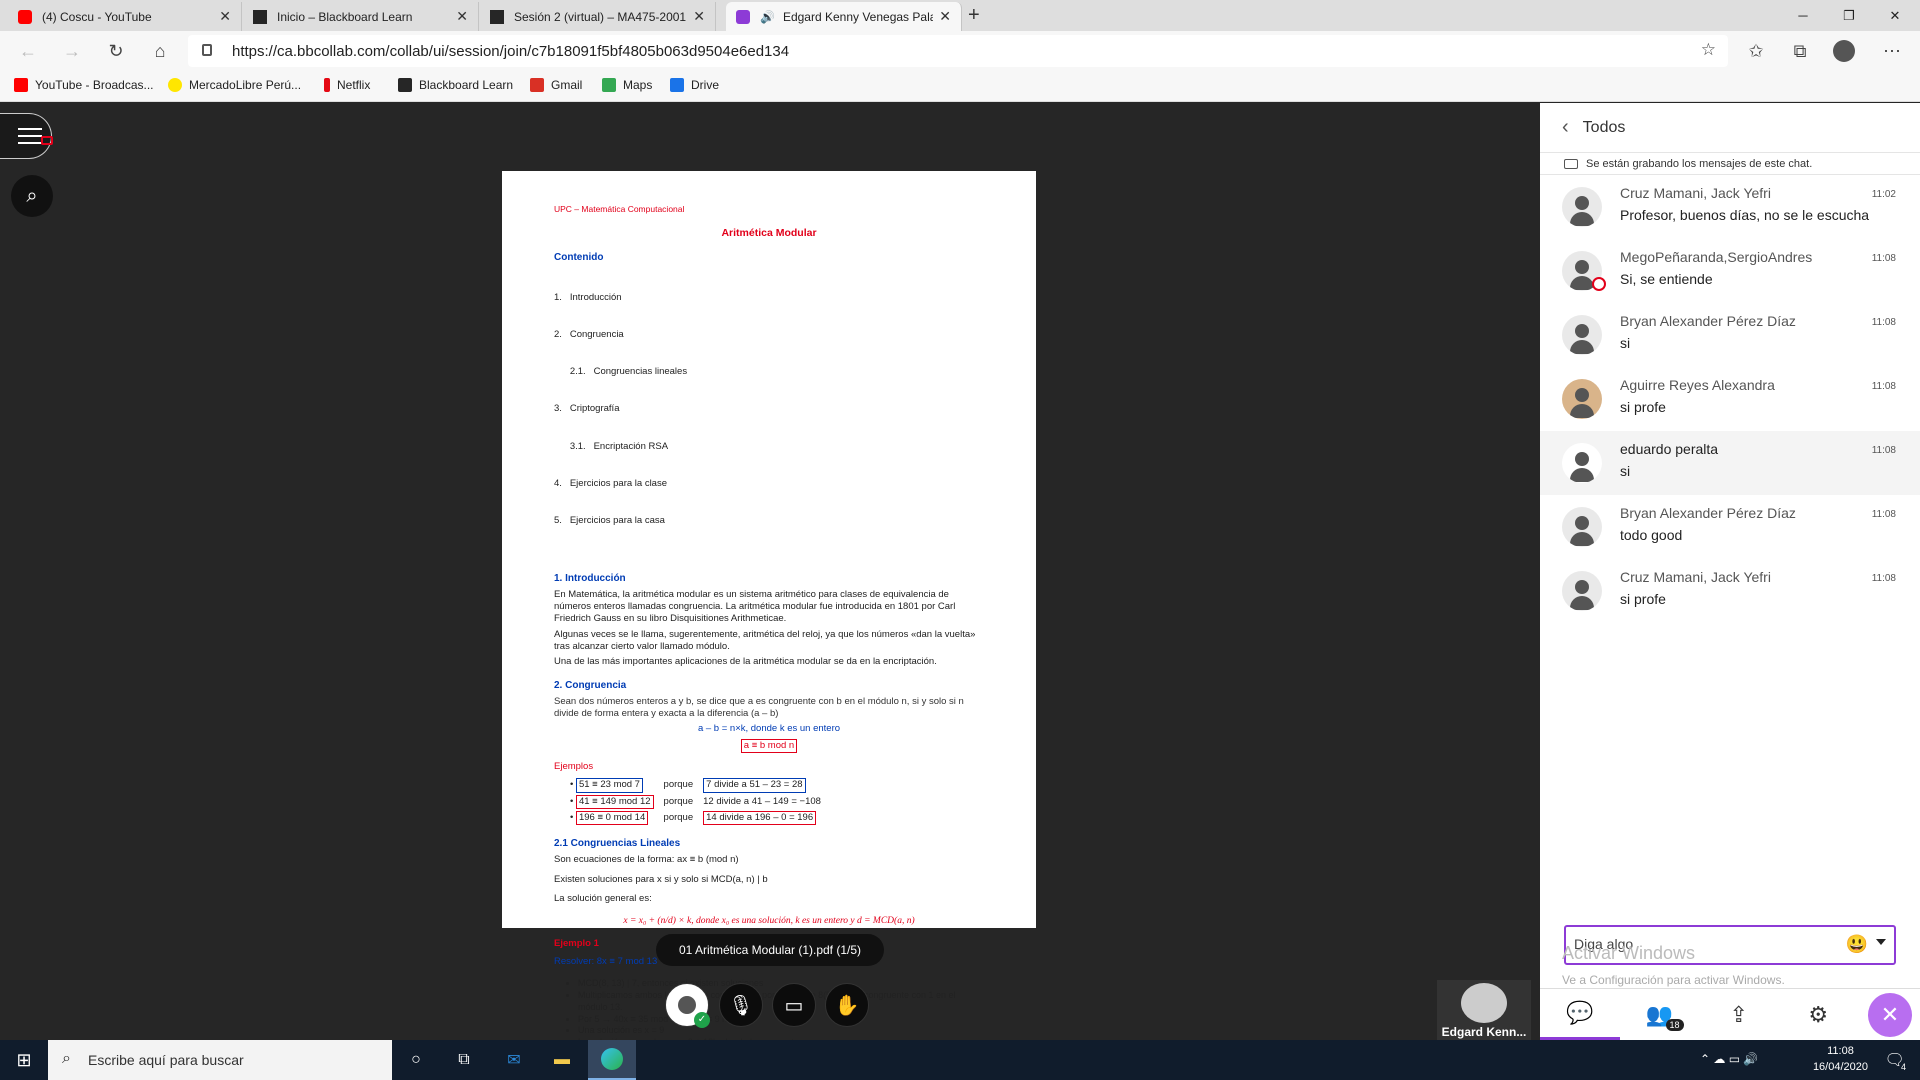  Describe the element at coordinates (28, 51) in the screenshot. I see `back-button: ←` at that location.